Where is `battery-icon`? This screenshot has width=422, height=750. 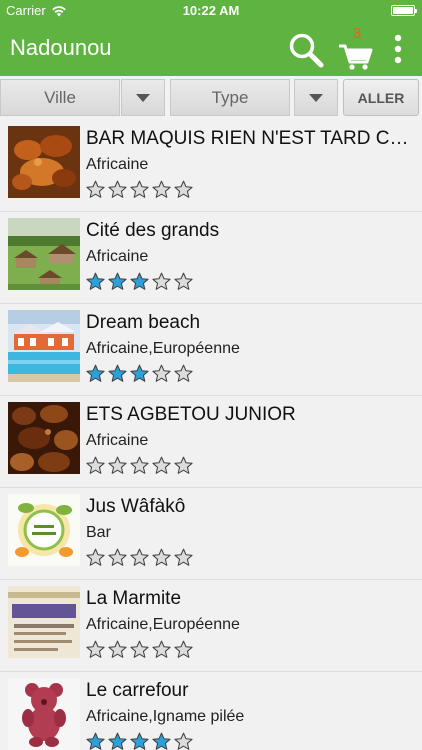
battery-icon is located at coordinates (404, 10).